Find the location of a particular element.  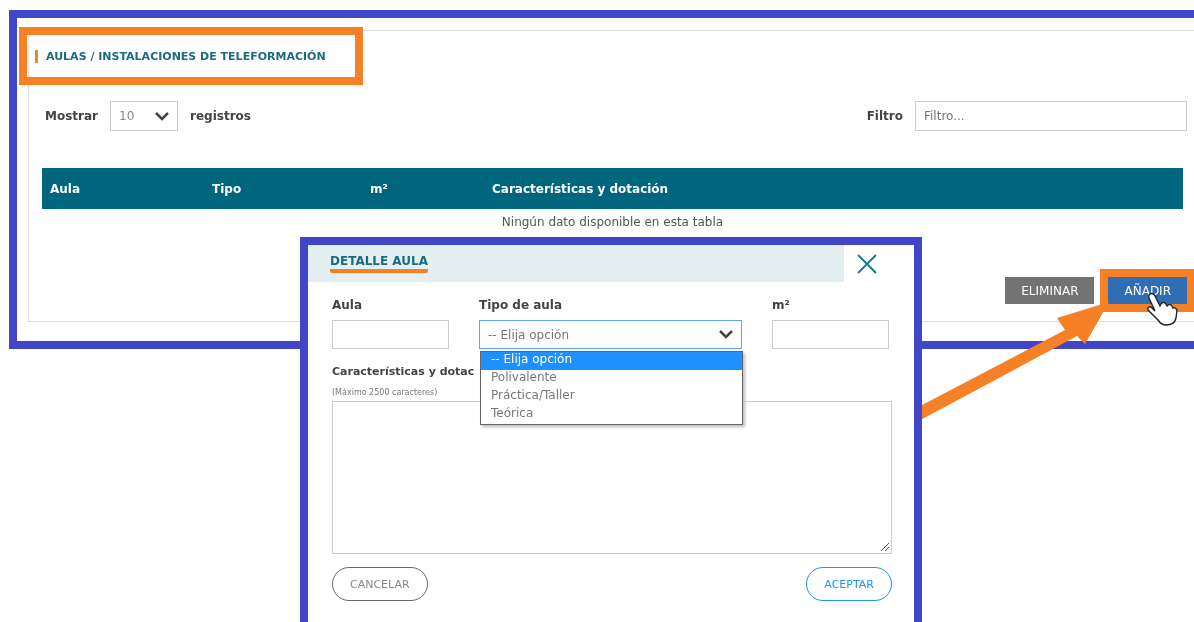

show-label: Mostrar is located at coordinates (71, 116).